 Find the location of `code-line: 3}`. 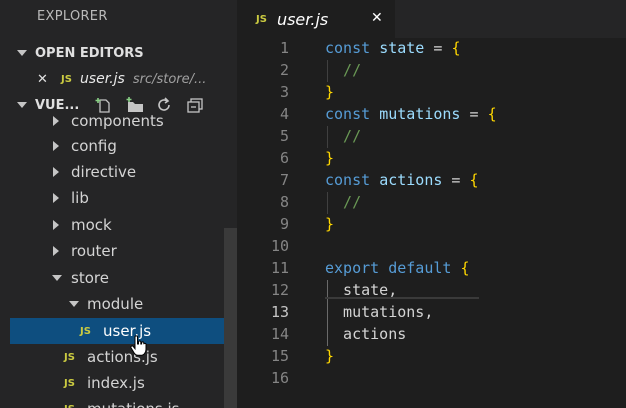

code-line: 3} is located at coordinates (431, 94).